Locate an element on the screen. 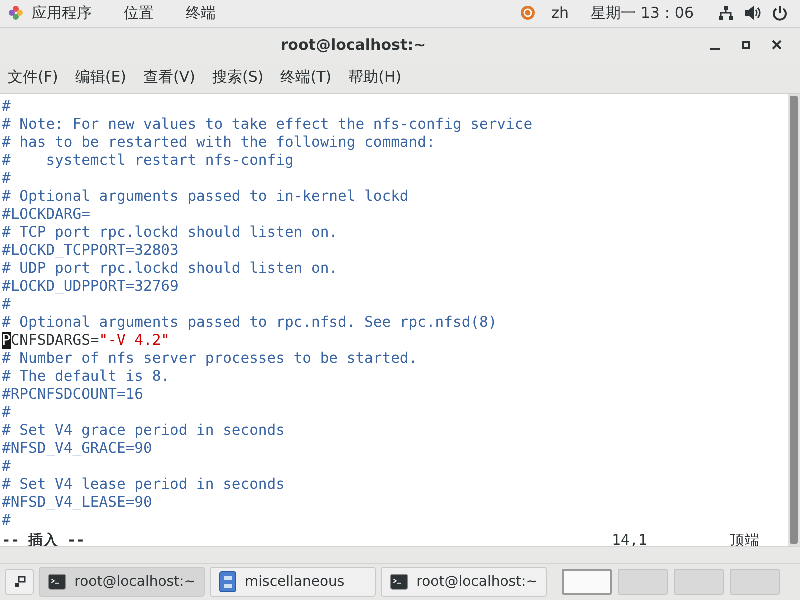 This screenshot has height=600, width=800. terminal-line: # Set V4 grace period in seconds is located at coordinates (144, 431).